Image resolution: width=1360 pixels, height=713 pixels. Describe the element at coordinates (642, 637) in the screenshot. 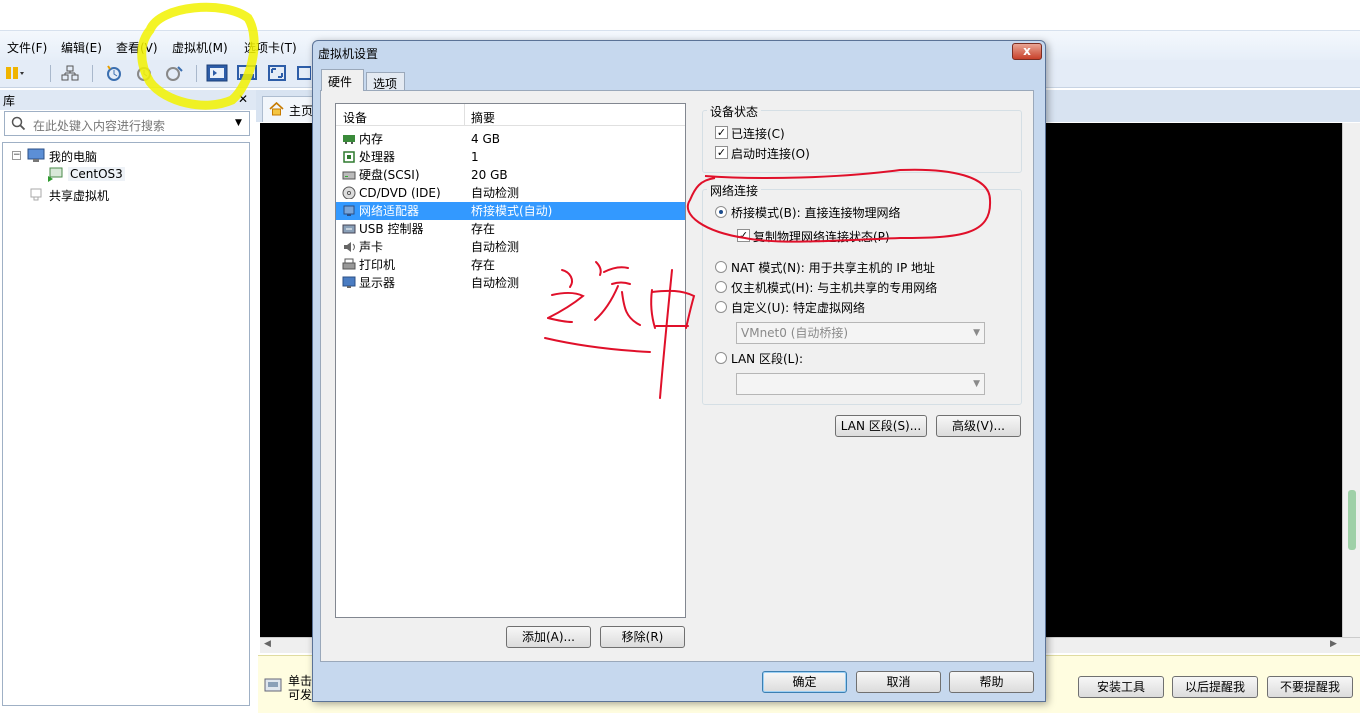

I see `remove-device-button: 移除(R)` at that location.